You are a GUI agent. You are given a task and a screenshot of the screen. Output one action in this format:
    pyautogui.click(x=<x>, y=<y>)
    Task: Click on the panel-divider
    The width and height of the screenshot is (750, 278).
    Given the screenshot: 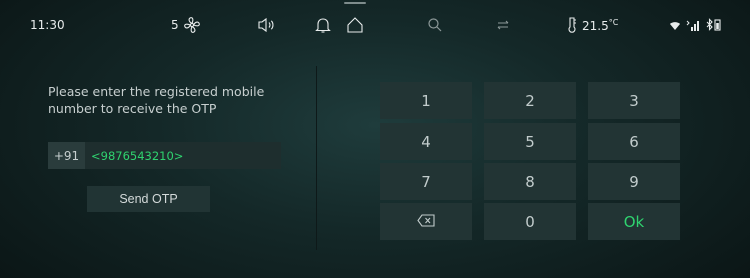 What is the action you would take?
    pyautogui.click(x=316, y=158)
    